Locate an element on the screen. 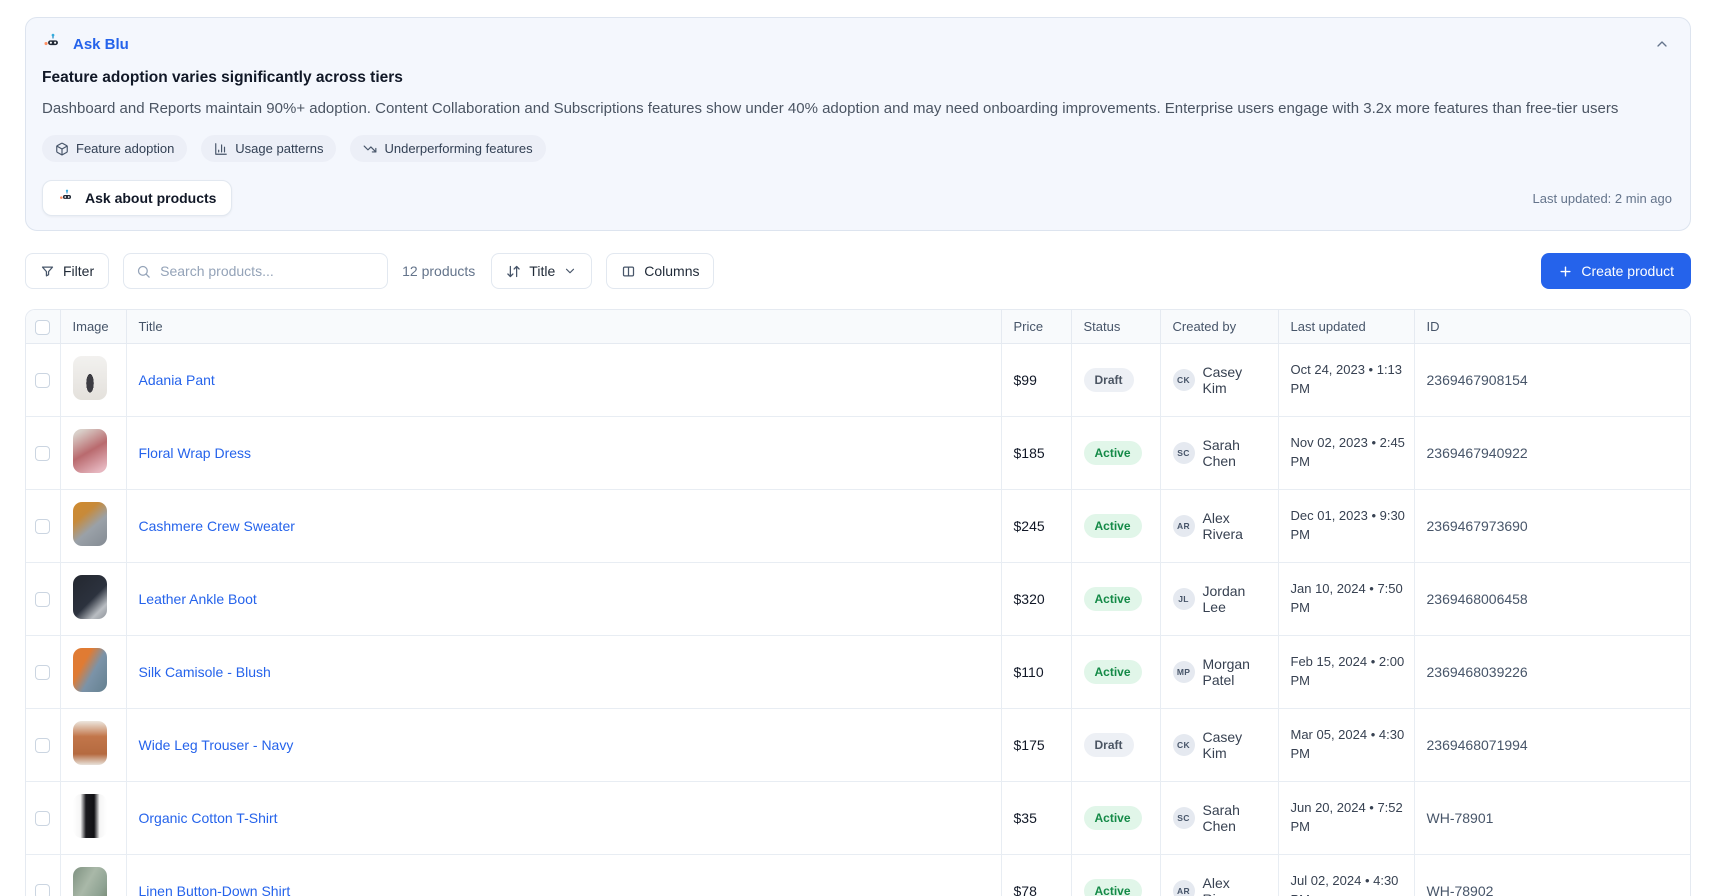  ask-about-products-label: Ask about products is located at coordinates (151, 198).